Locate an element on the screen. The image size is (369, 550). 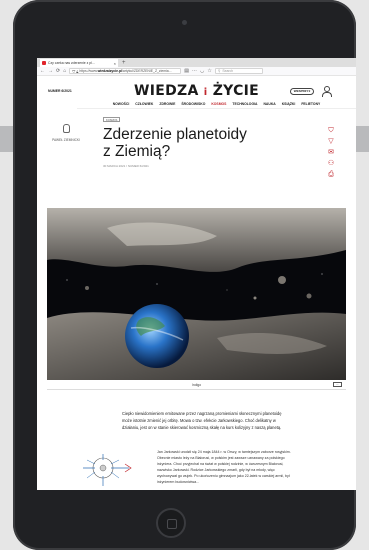
nav-item-ksiazki: KSIĄŻKI is located at coordinates (289, 104).